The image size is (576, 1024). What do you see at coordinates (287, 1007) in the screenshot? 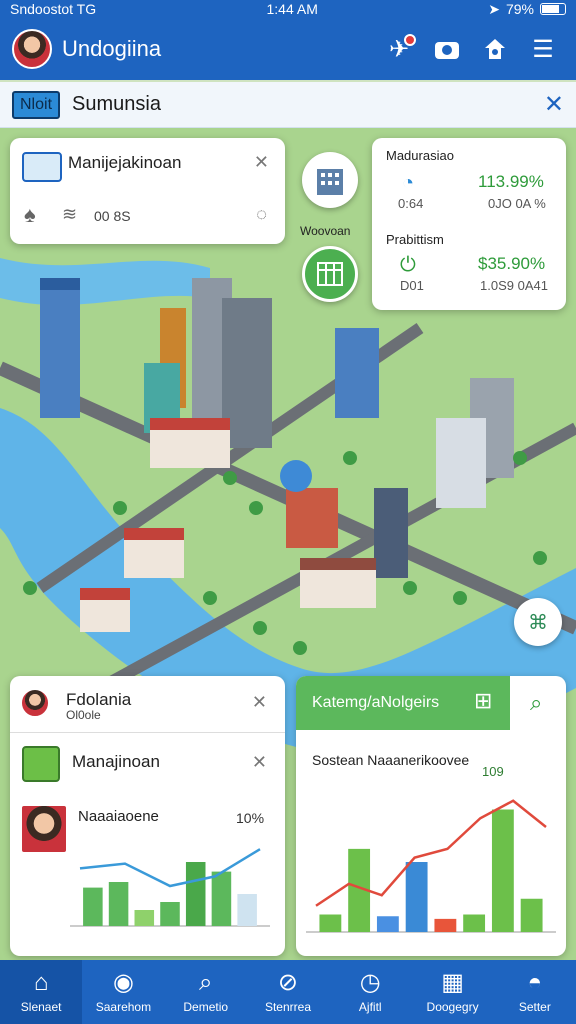
I see `nav-label: Stenrrea` at bounding box center [287, 1007].